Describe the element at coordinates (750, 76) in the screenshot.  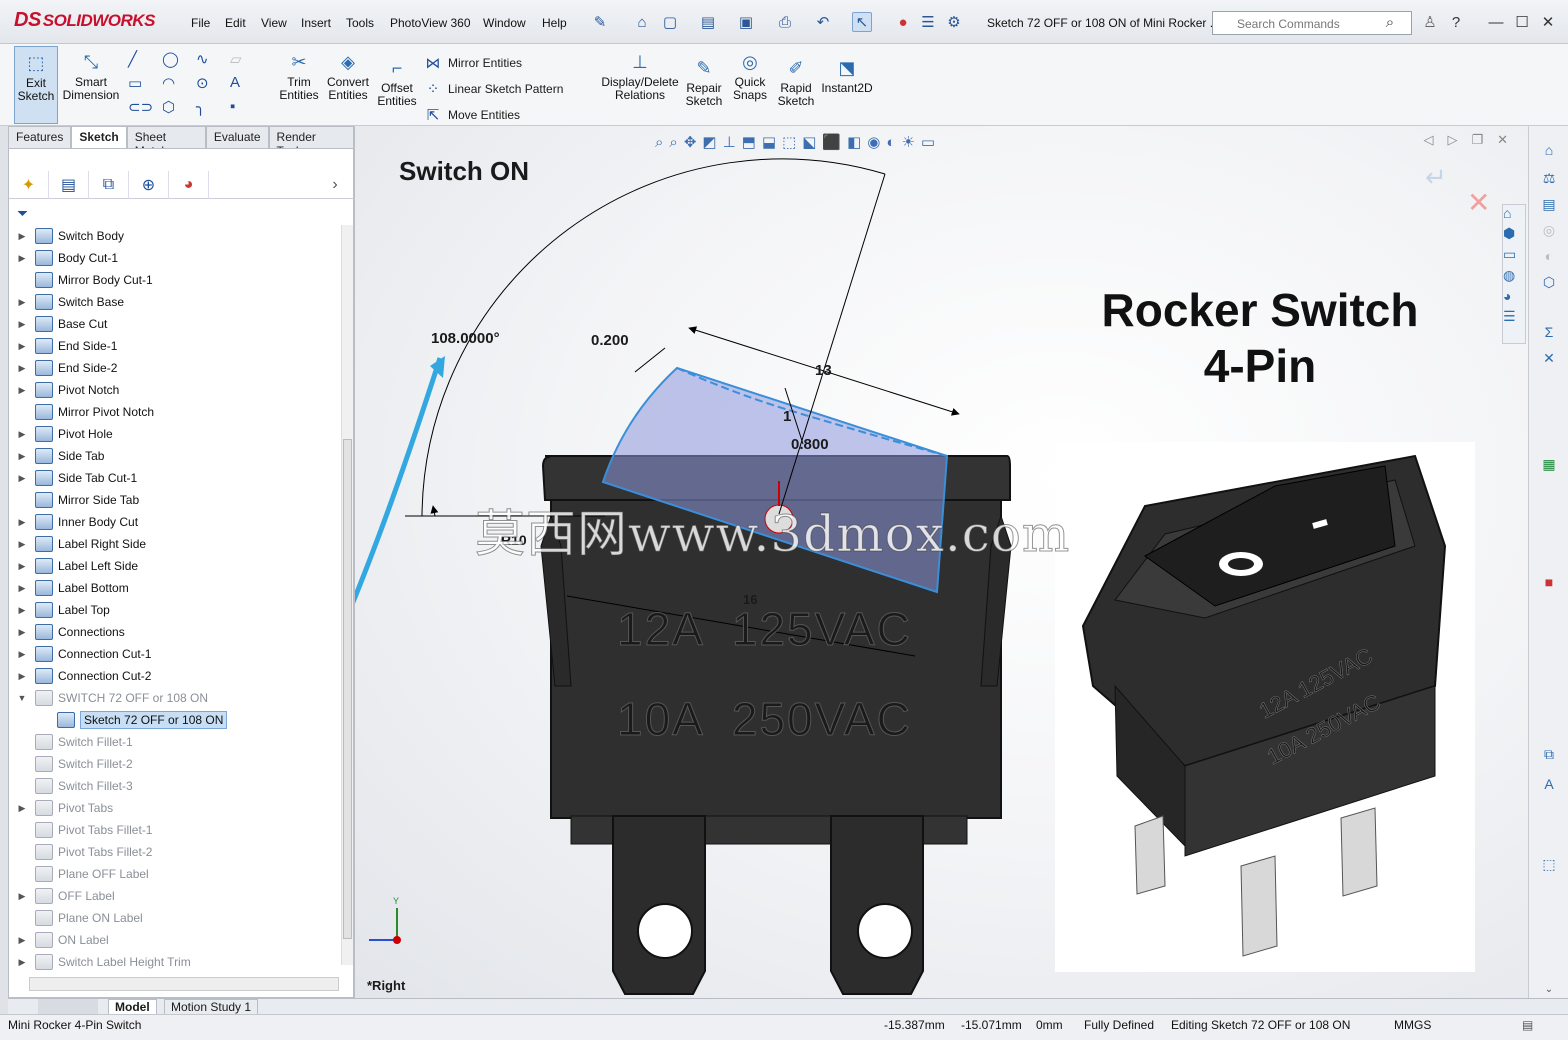
I see `quick-snaps-button: ◎ Quick Snaps` at that location.